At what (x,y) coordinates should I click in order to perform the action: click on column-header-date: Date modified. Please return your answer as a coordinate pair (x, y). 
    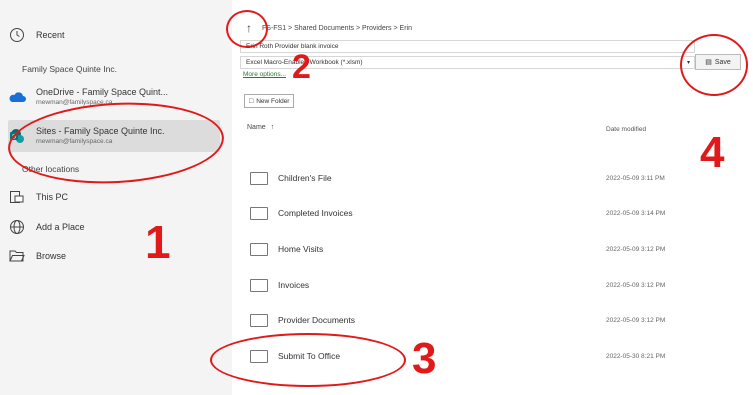
    Looking at the image, I should click on (626, 129).